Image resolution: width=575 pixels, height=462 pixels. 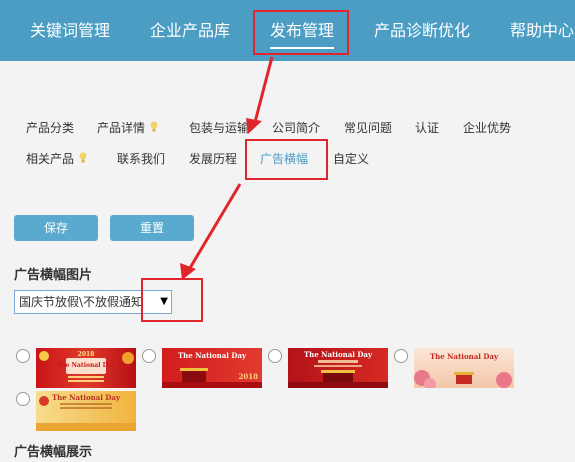 I want to click on tab-history: 发展历程, so click(x=213, y=159).